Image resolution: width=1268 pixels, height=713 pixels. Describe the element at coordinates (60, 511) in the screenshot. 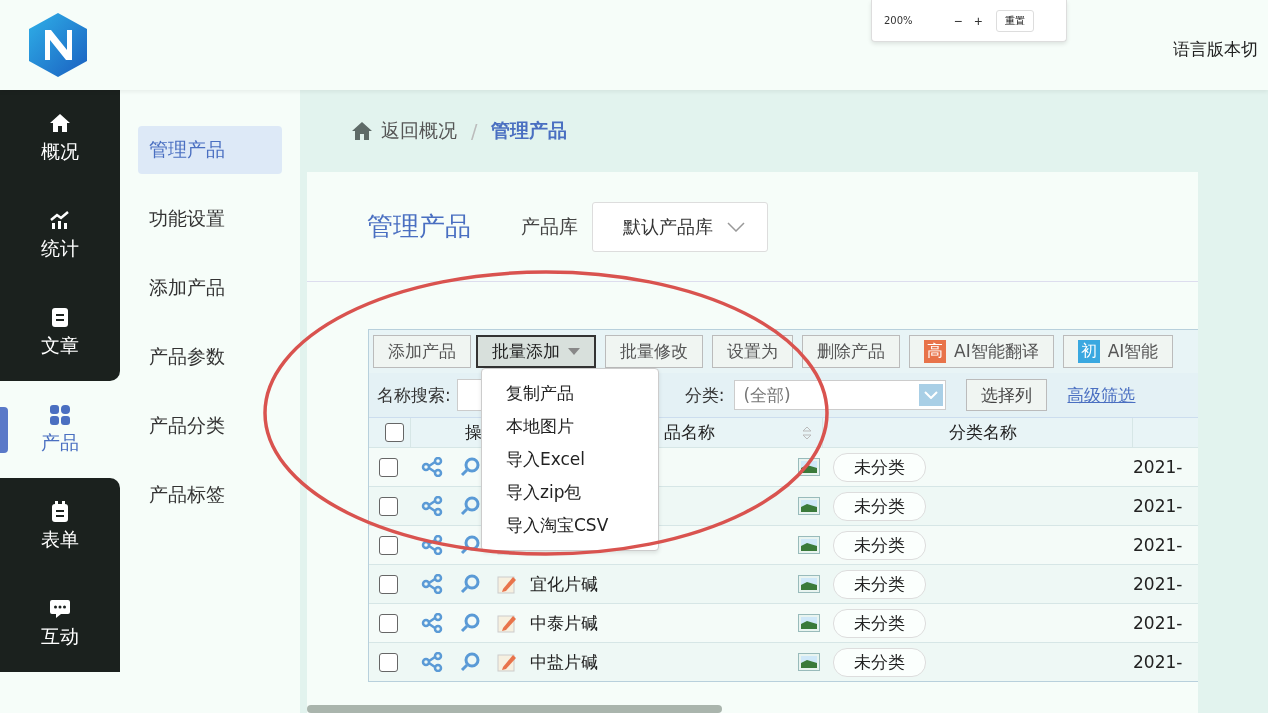

I see `clipboard-icon` at that location.